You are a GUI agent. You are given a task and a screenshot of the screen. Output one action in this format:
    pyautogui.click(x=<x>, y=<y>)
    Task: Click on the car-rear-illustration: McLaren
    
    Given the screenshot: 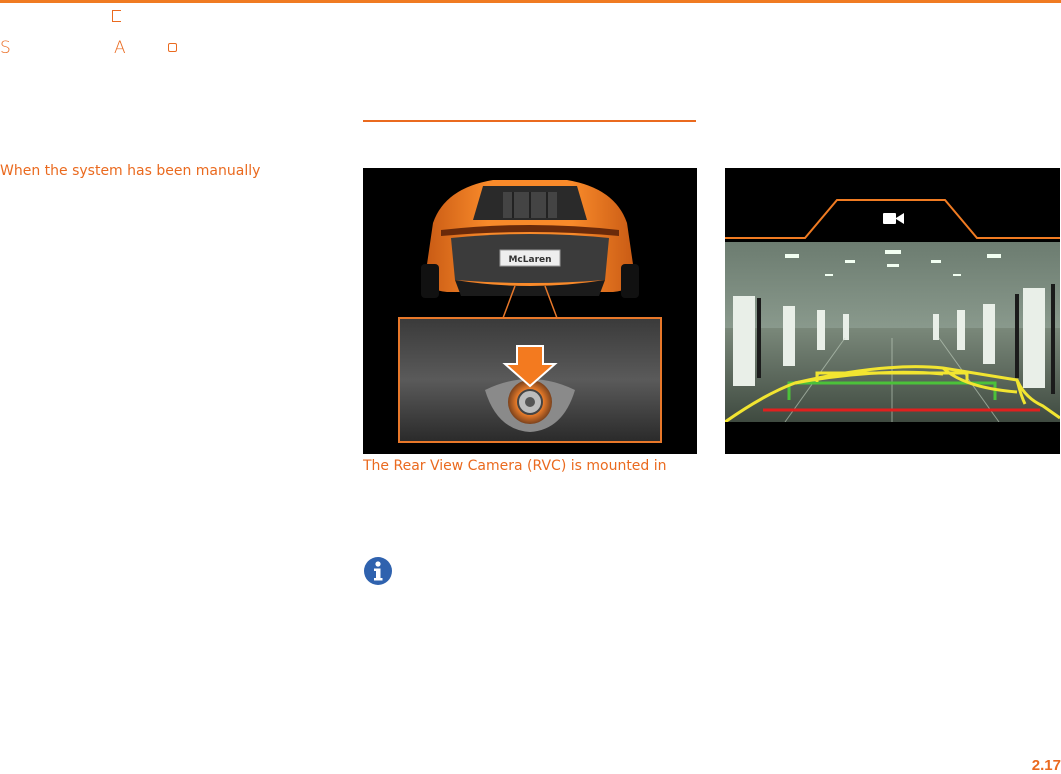 What is the action you would take?
    pyautogui.click(x=530, y=311)
    